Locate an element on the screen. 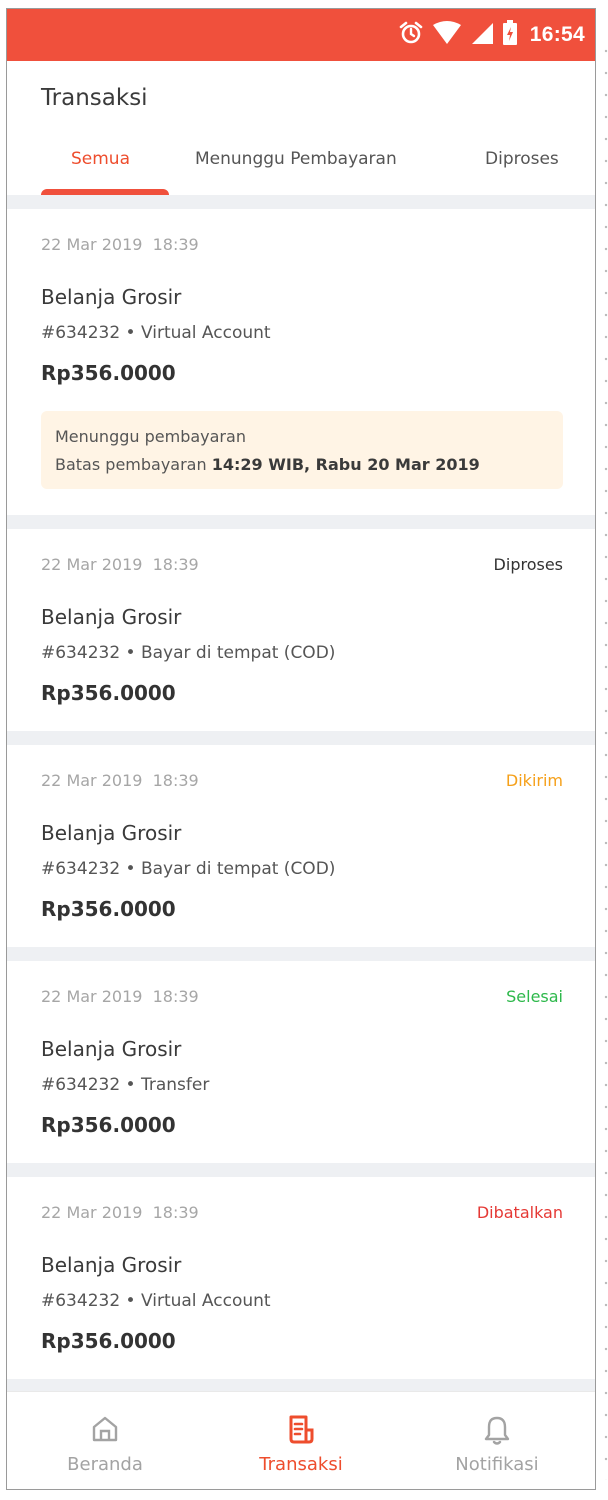  nav-item-transaksi: Transaksi is located at coordinates (301, 1440).